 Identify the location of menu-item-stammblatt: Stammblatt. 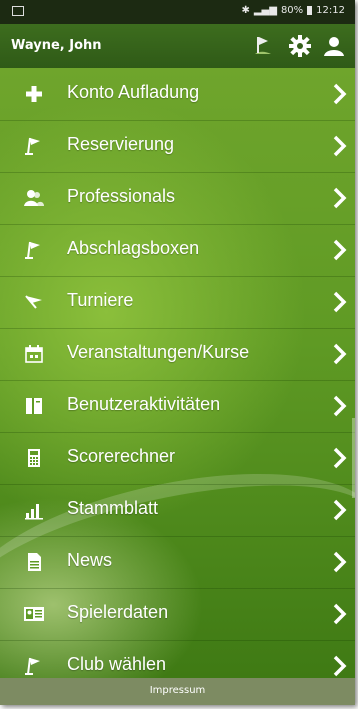
(177, 510).